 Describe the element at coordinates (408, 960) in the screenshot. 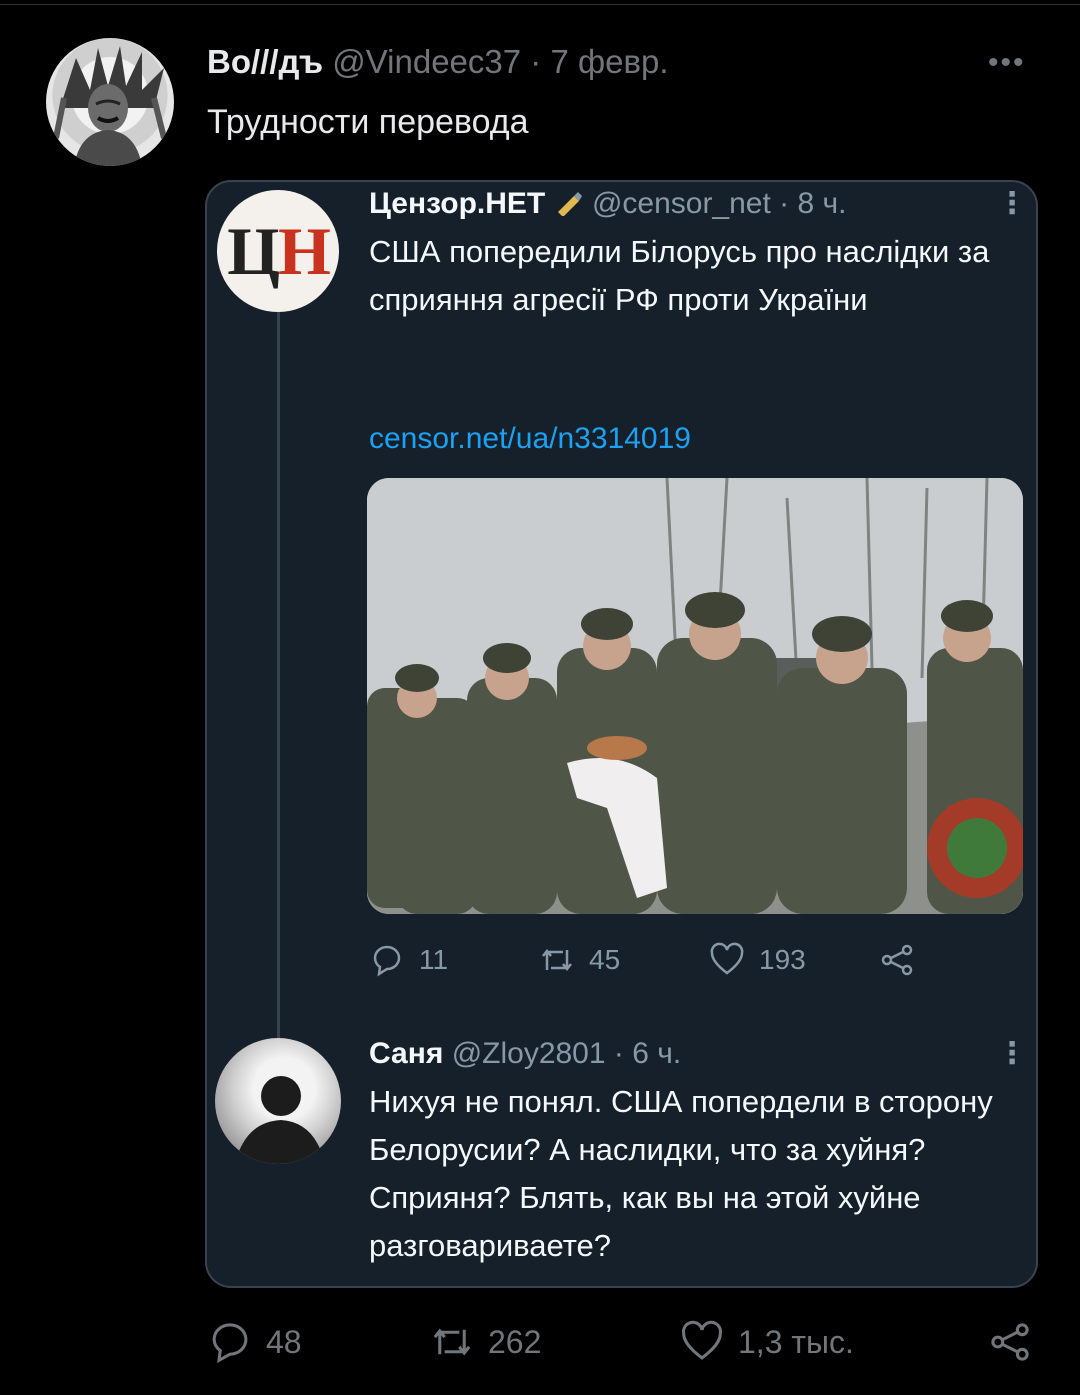

I see `quoted-reply: 11` at that location.